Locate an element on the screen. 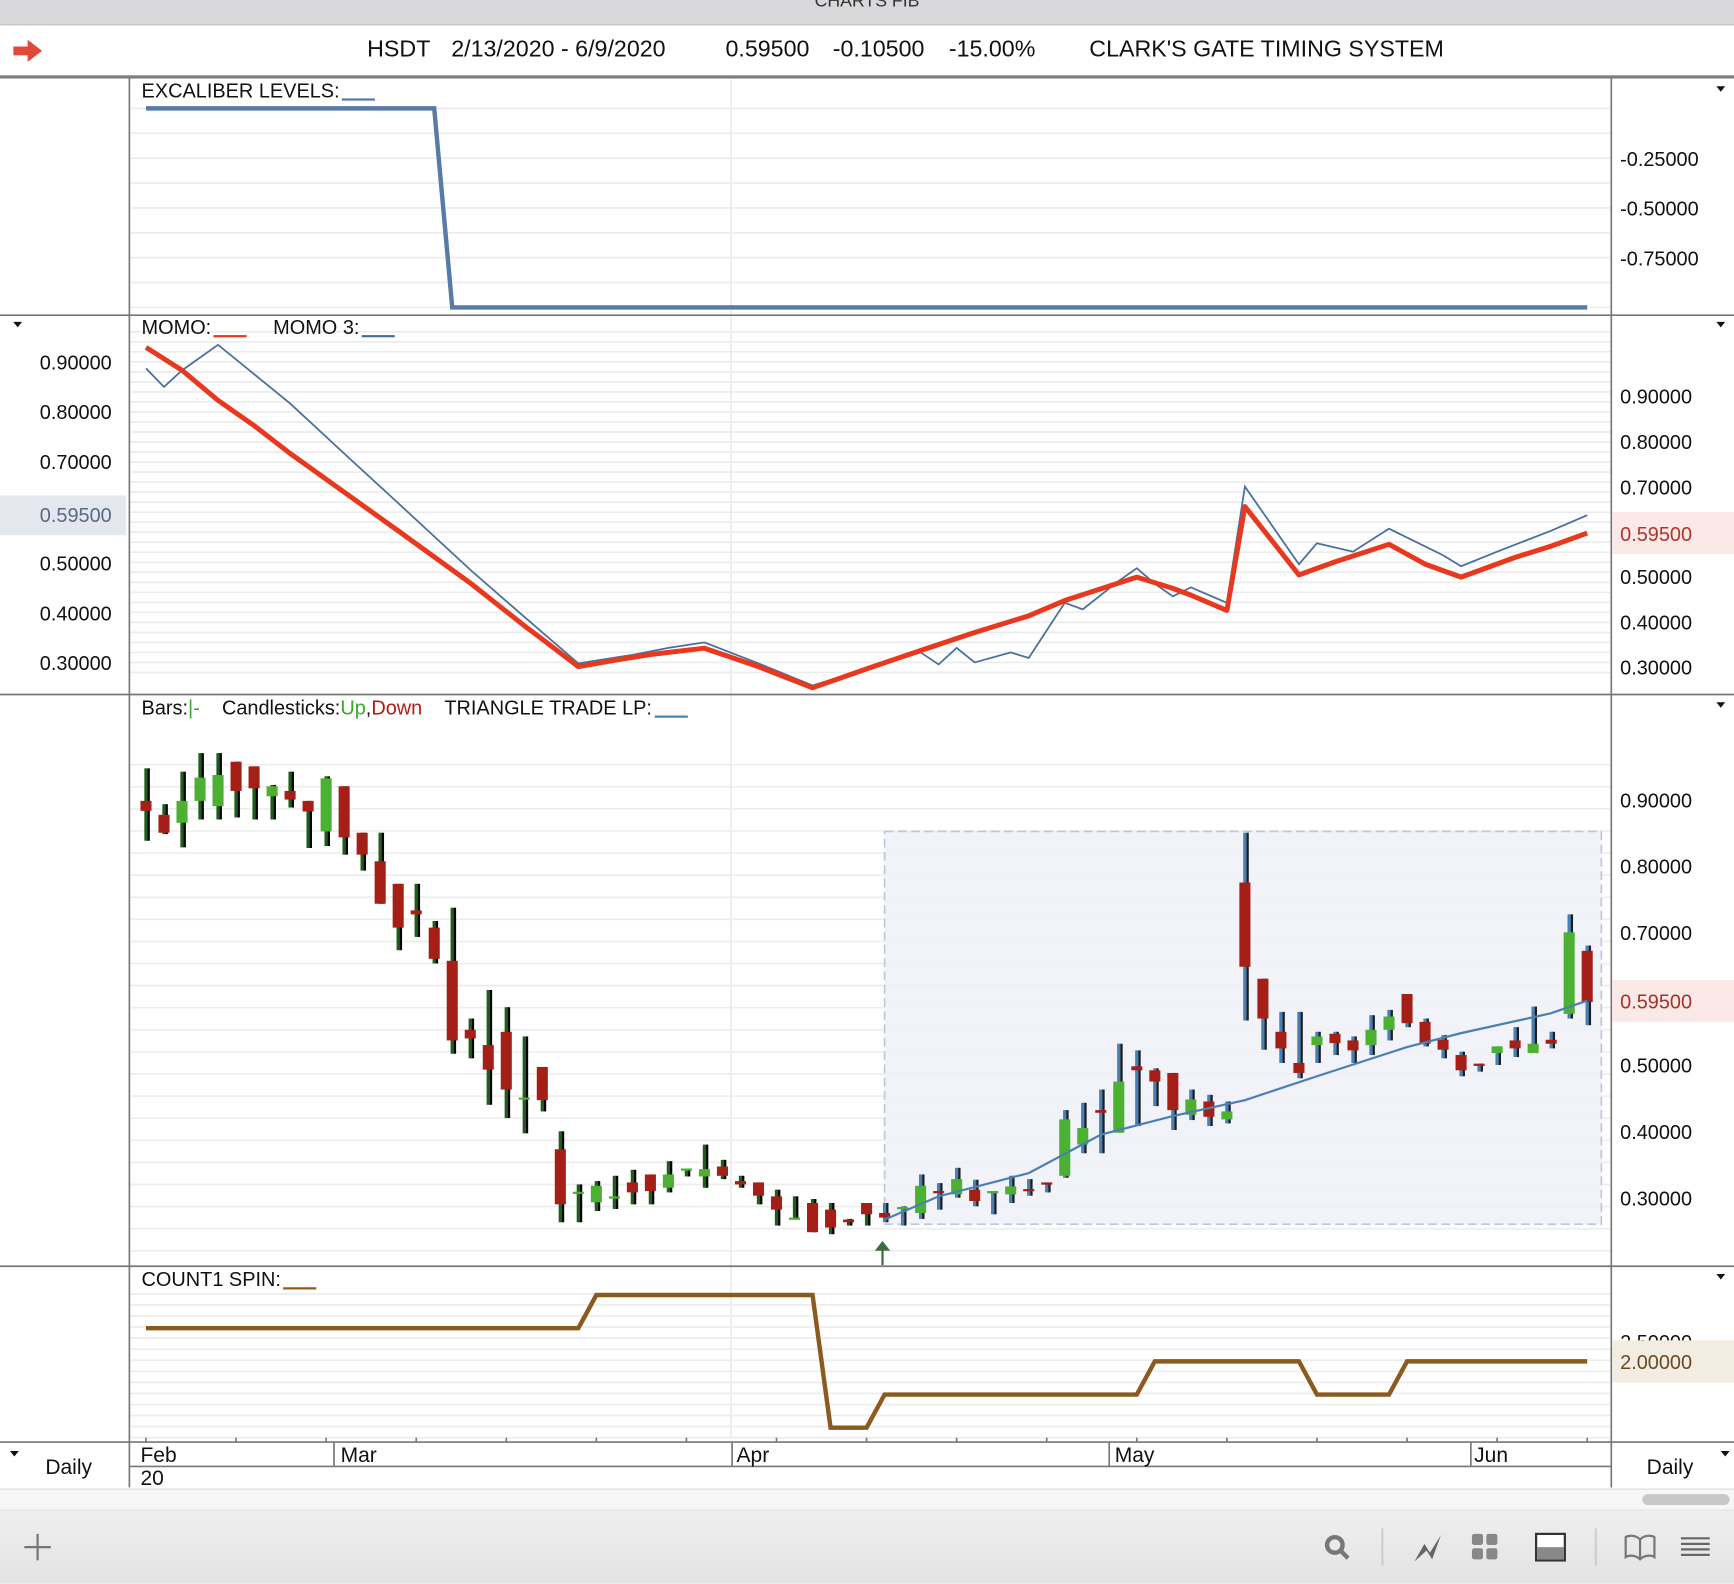 This screenshot has height=1584, width=1734. month-label: Jun is located at coordinates (1491, 1455).